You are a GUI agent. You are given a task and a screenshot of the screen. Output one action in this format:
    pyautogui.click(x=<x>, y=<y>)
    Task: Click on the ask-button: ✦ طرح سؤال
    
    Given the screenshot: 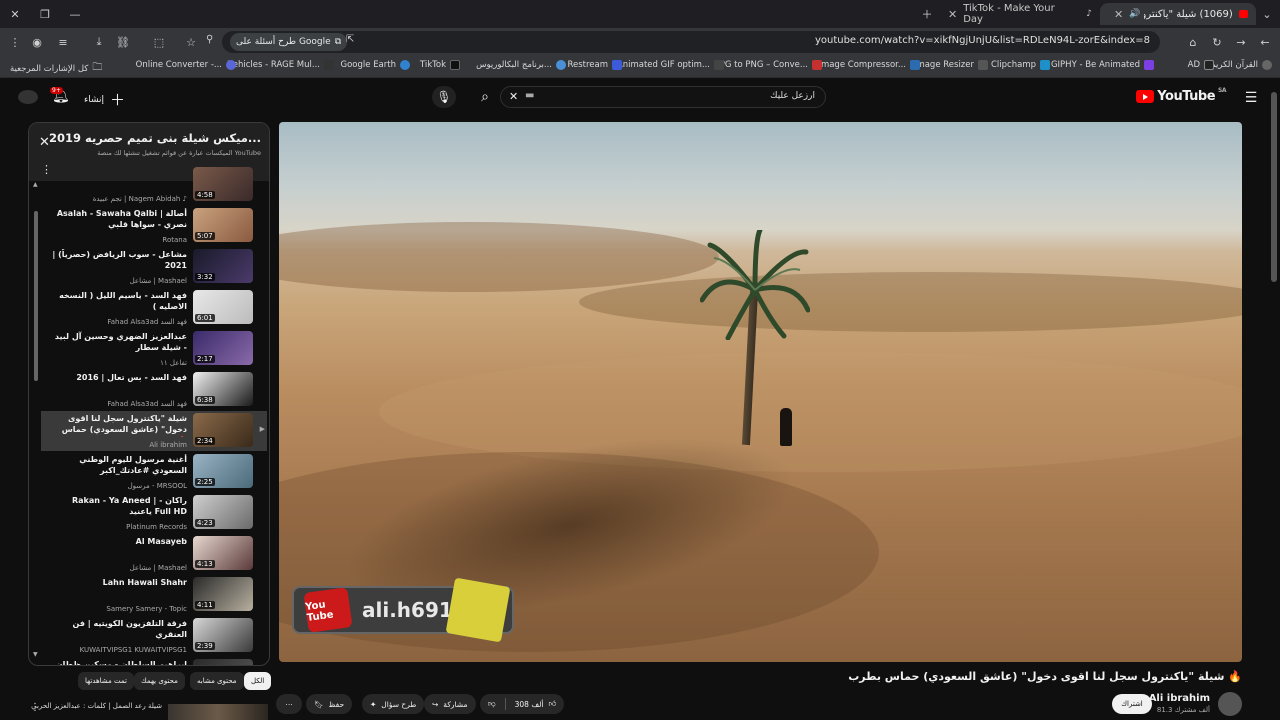 What is the action you would take?
    pyautogui.click(x=393, y=704)
    